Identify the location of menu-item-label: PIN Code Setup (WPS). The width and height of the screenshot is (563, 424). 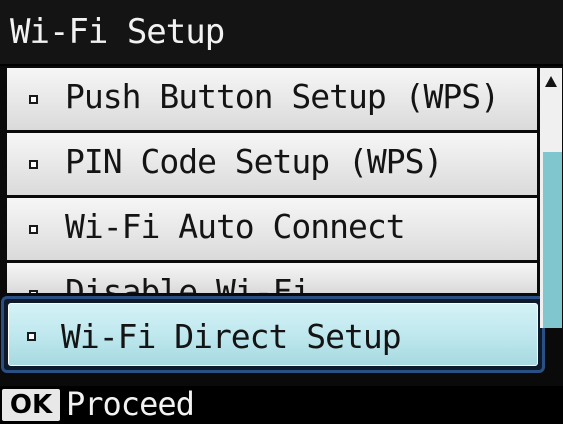
(254, 161).